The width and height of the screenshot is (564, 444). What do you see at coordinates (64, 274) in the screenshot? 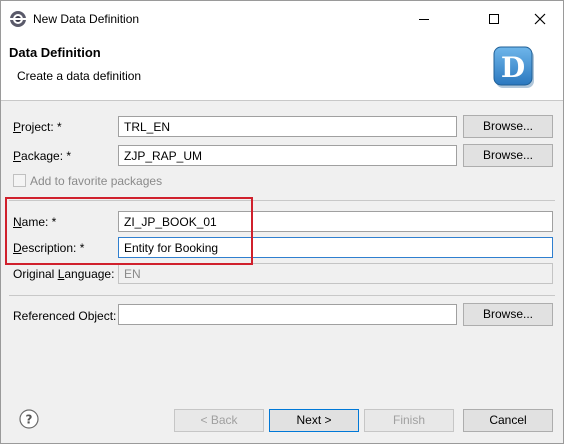
I see `original-language-label: Original Language:` at bounding box center [64, 274].